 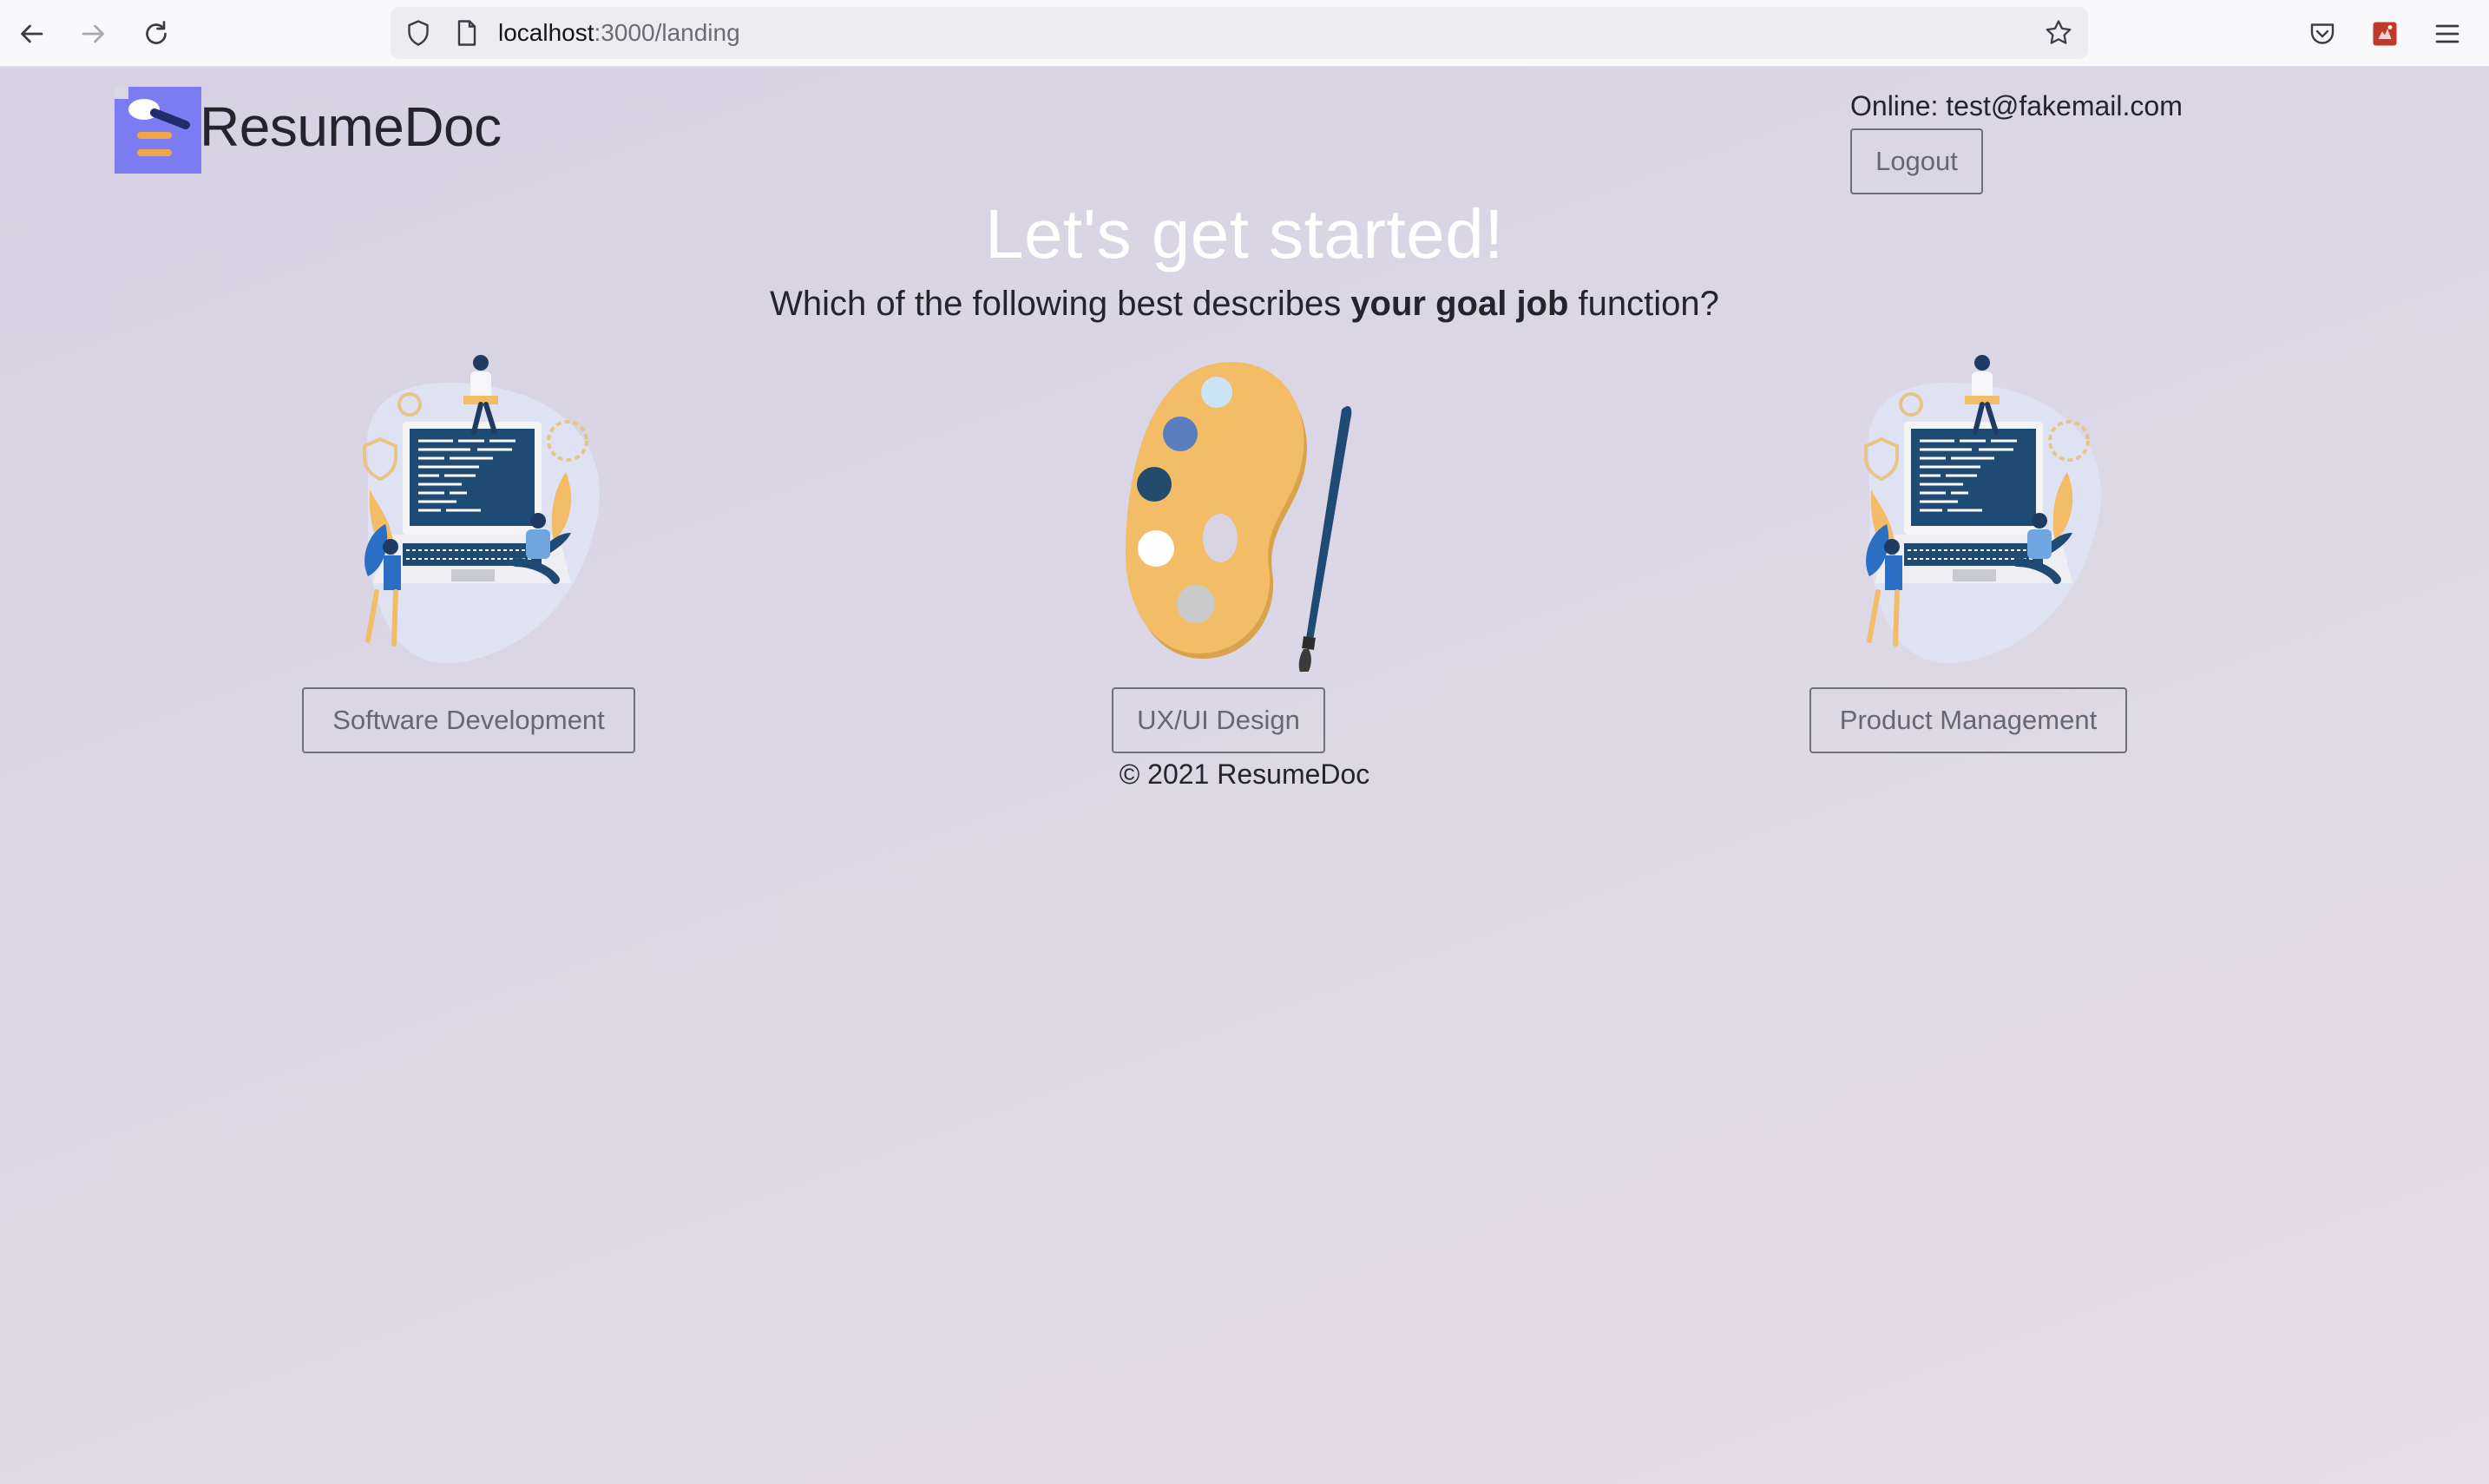 What do you see at coordinates (467, 33) in the screenshot?
I see `page-icon` at bounding box center [467, 33].